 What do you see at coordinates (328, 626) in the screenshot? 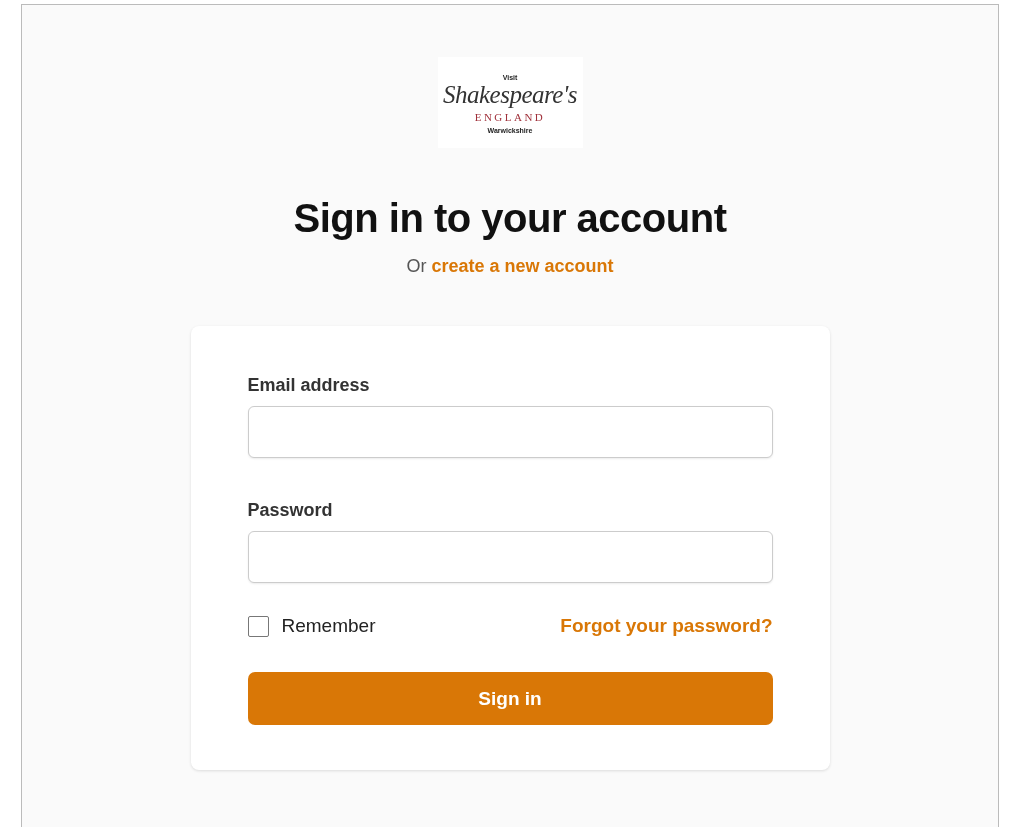
I see `remember-label: Remember` at bounding box center [328, 626].